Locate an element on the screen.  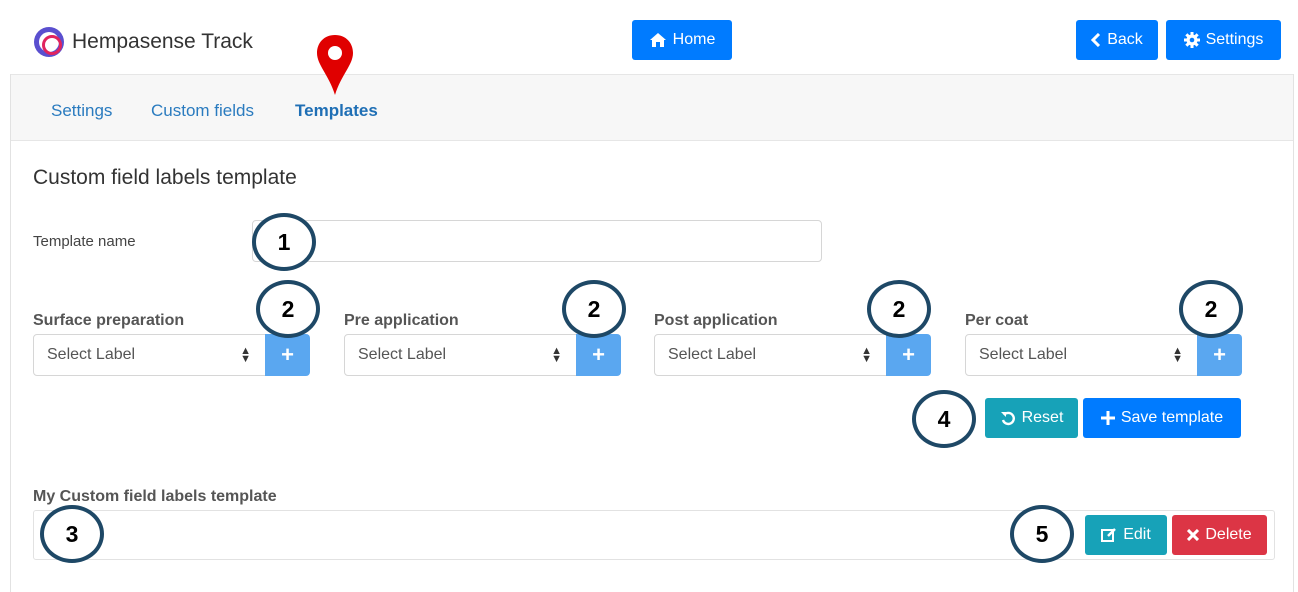
edit-template-button: Edit is located at coordinates (1126, 535).